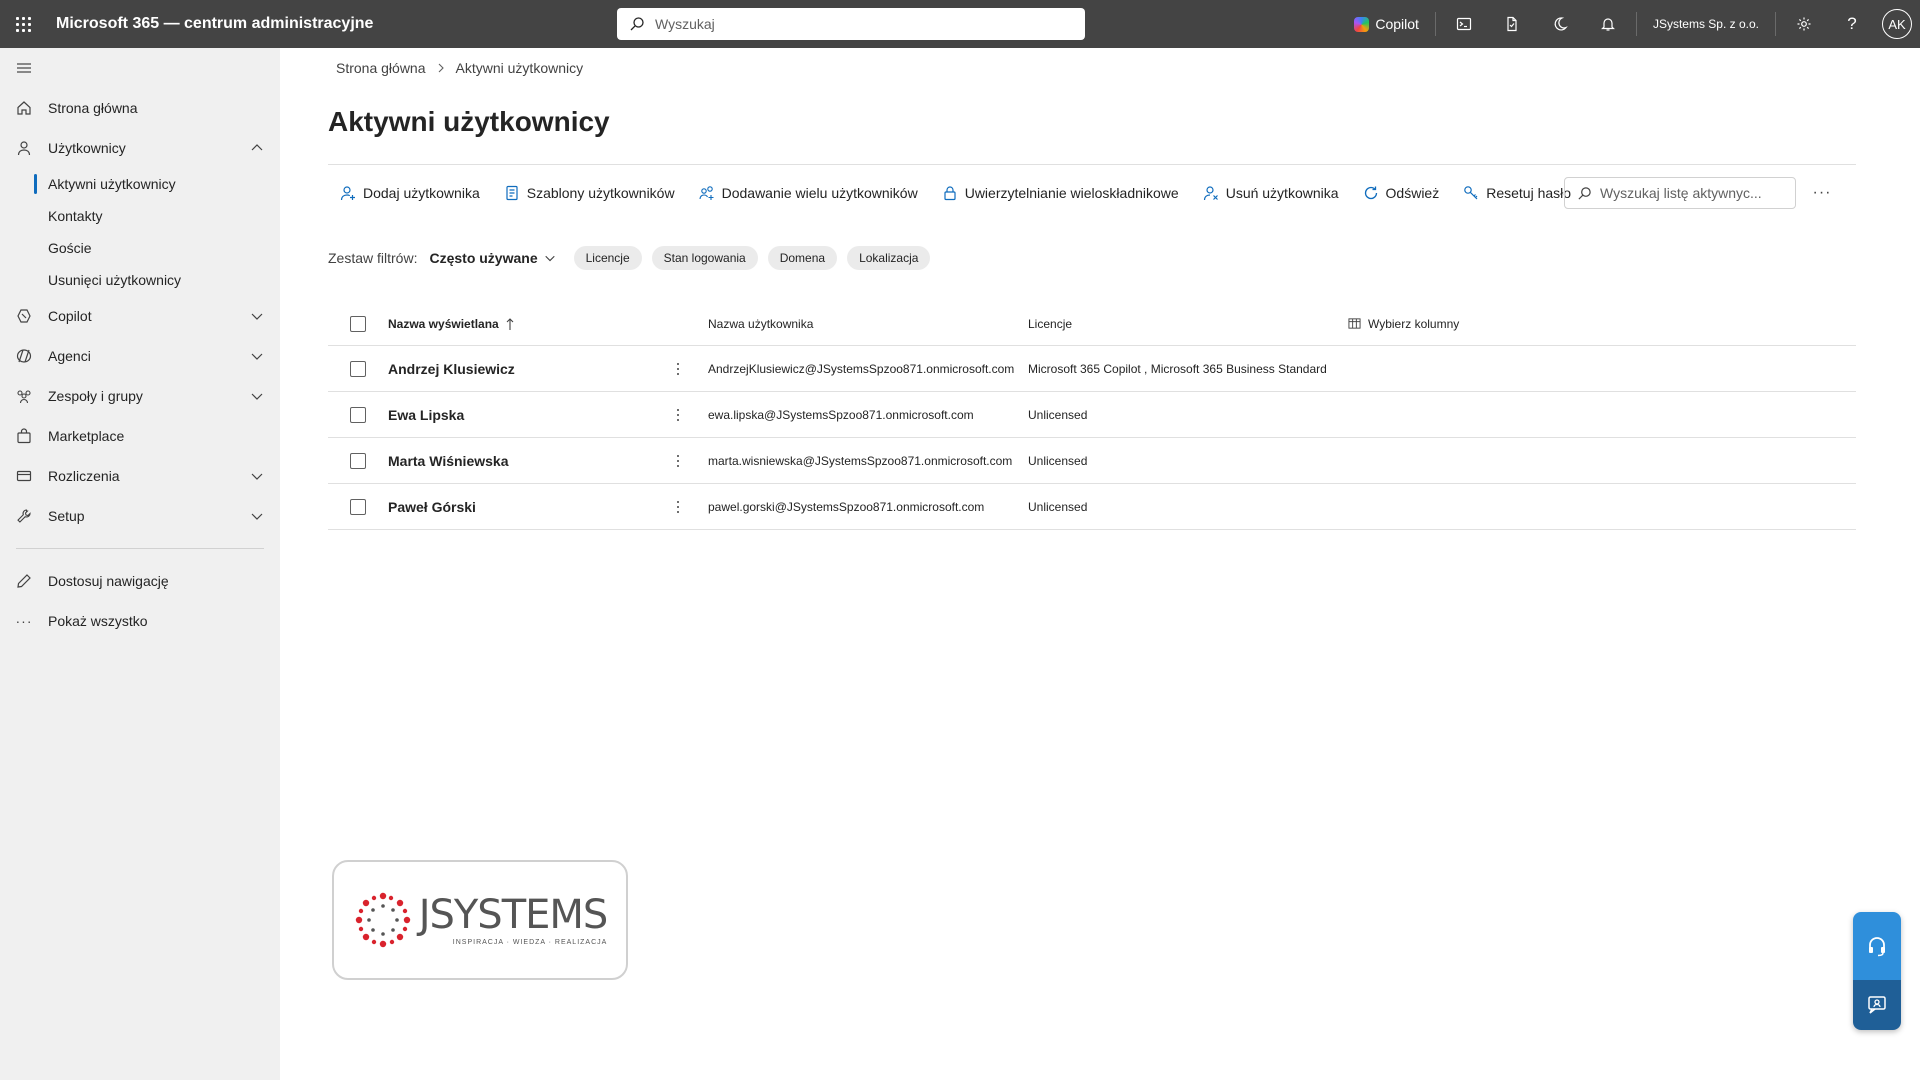 Image resolution: width=1920 pixels, height=1080 pixels. Describe the element at coordinates (510, 323) in the screenshot. I see `sort-ascending-icon` at that location.